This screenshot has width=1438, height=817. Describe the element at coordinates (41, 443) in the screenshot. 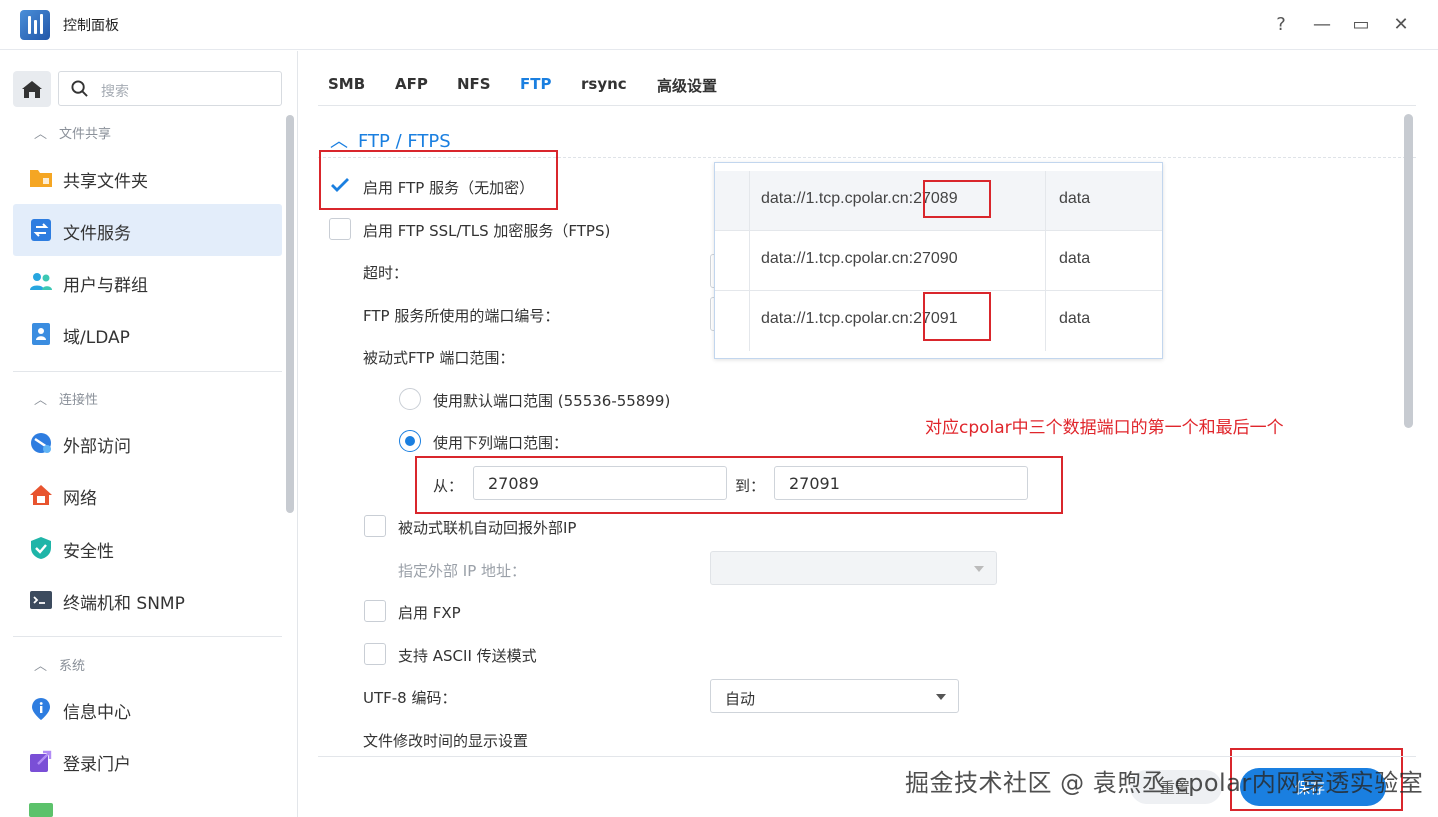

I see `external-access-icon` at that location.